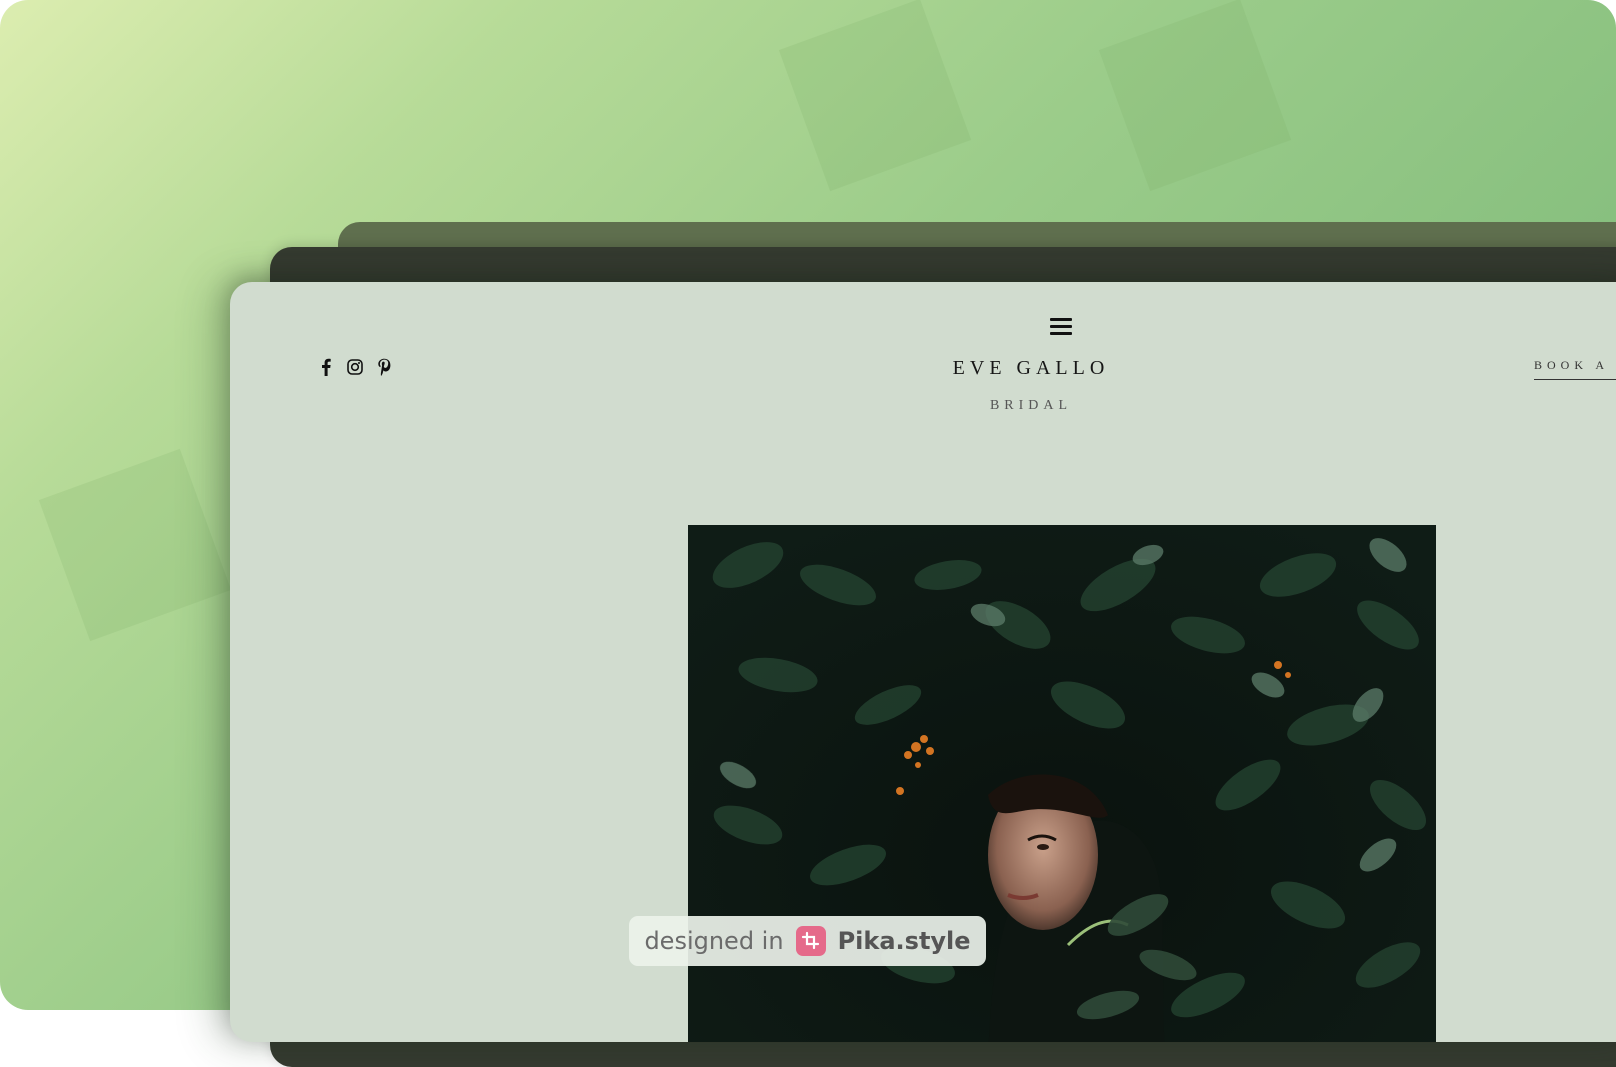 The height and width of the screenshot is (1067, 1616). Describe the element at coordinates (904, 941) in the screenshot. I see `watermark-brand: Pika.style` at that location.